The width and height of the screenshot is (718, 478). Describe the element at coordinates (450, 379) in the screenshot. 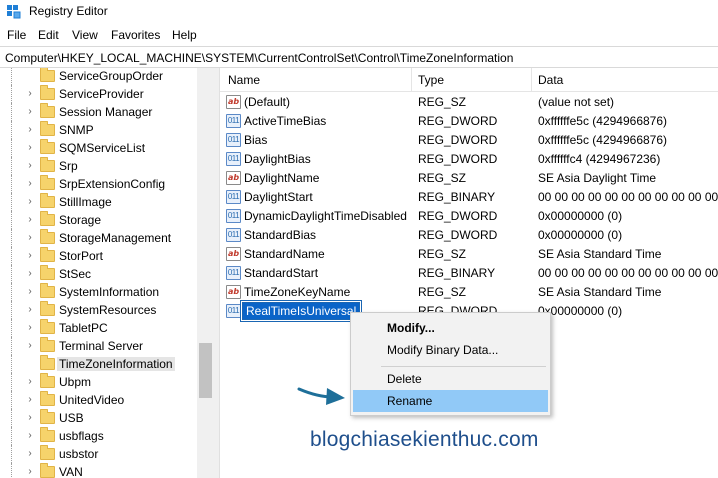

I see `context-delete: Delete` at that location.